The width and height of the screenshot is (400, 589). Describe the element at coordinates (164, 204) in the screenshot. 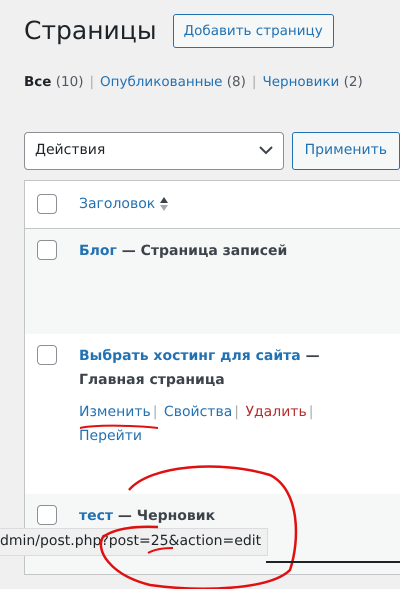

I see `sort-icon` at that location.